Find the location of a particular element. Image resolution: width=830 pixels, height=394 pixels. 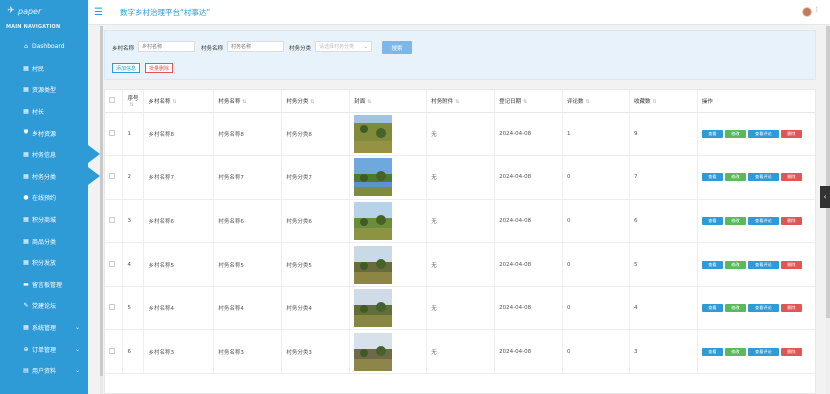

bulk-delete-button: 批量删除 is located at coordinates (159, 68).